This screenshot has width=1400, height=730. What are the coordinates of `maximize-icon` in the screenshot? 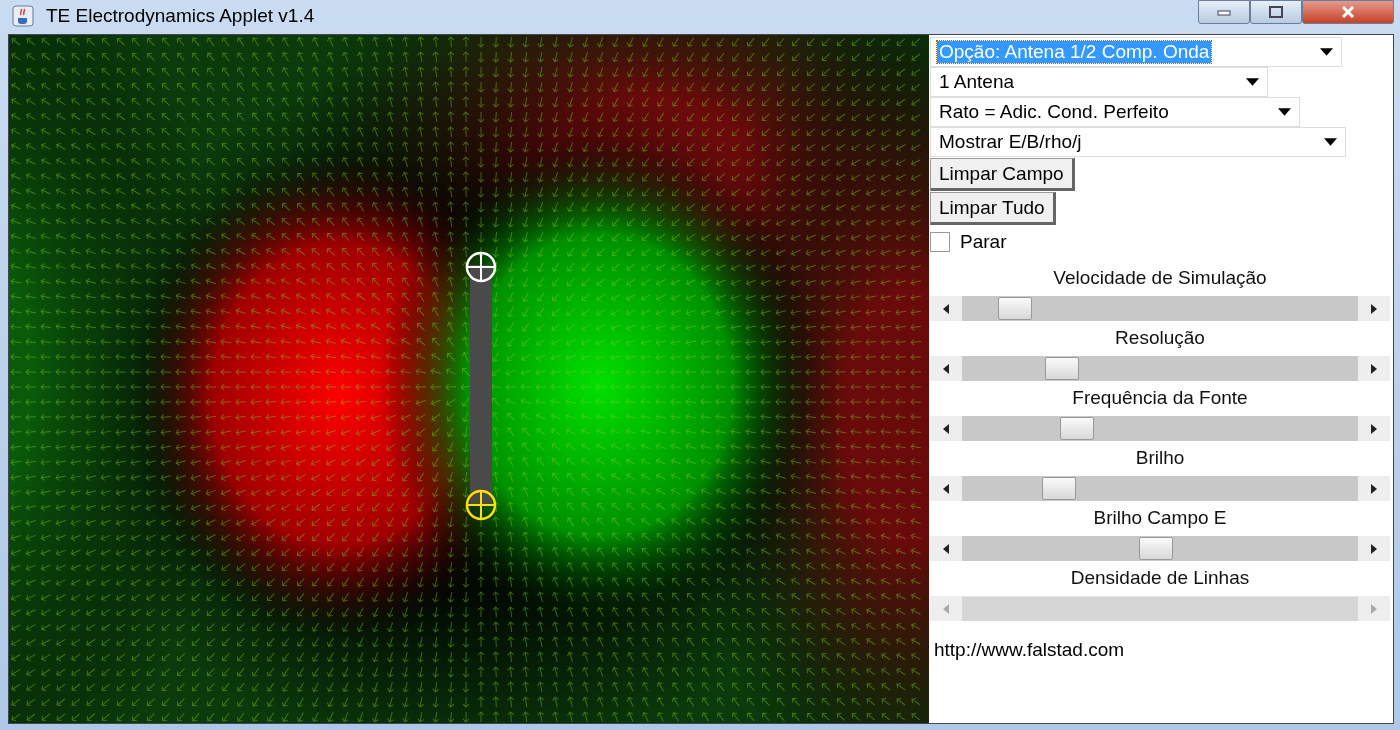 It's located at (1276, 12).